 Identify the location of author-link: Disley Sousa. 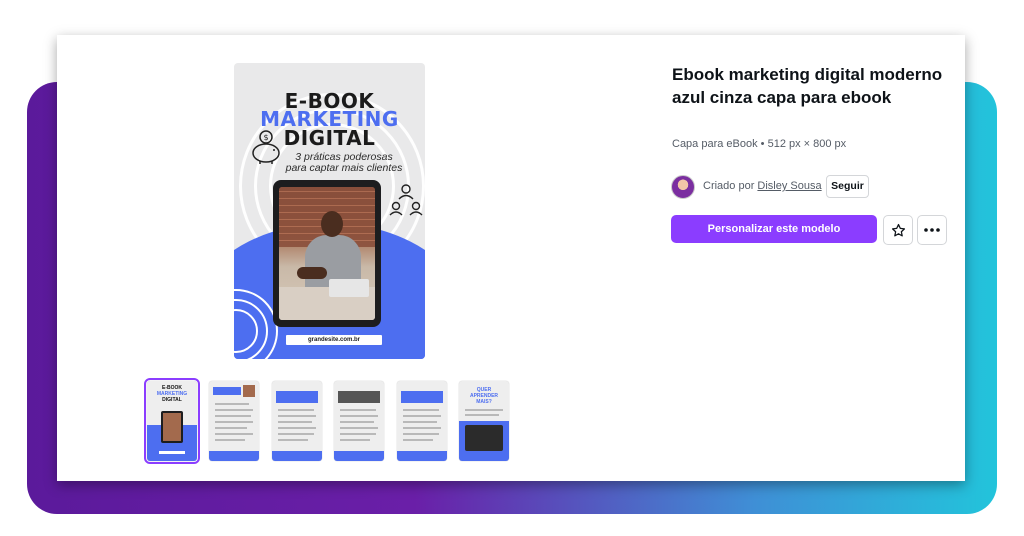
(789, 186).